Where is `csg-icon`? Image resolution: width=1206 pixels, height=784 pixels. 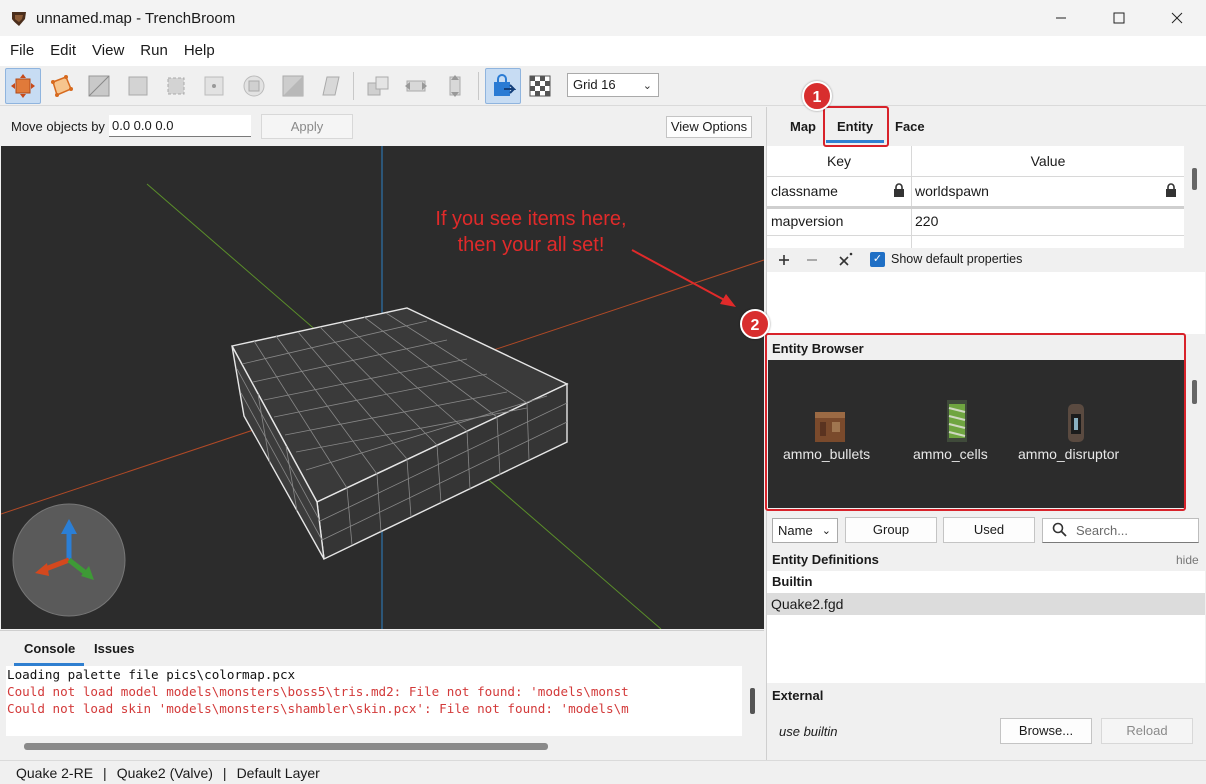 csg-icon is located at coordinates (293, 86).